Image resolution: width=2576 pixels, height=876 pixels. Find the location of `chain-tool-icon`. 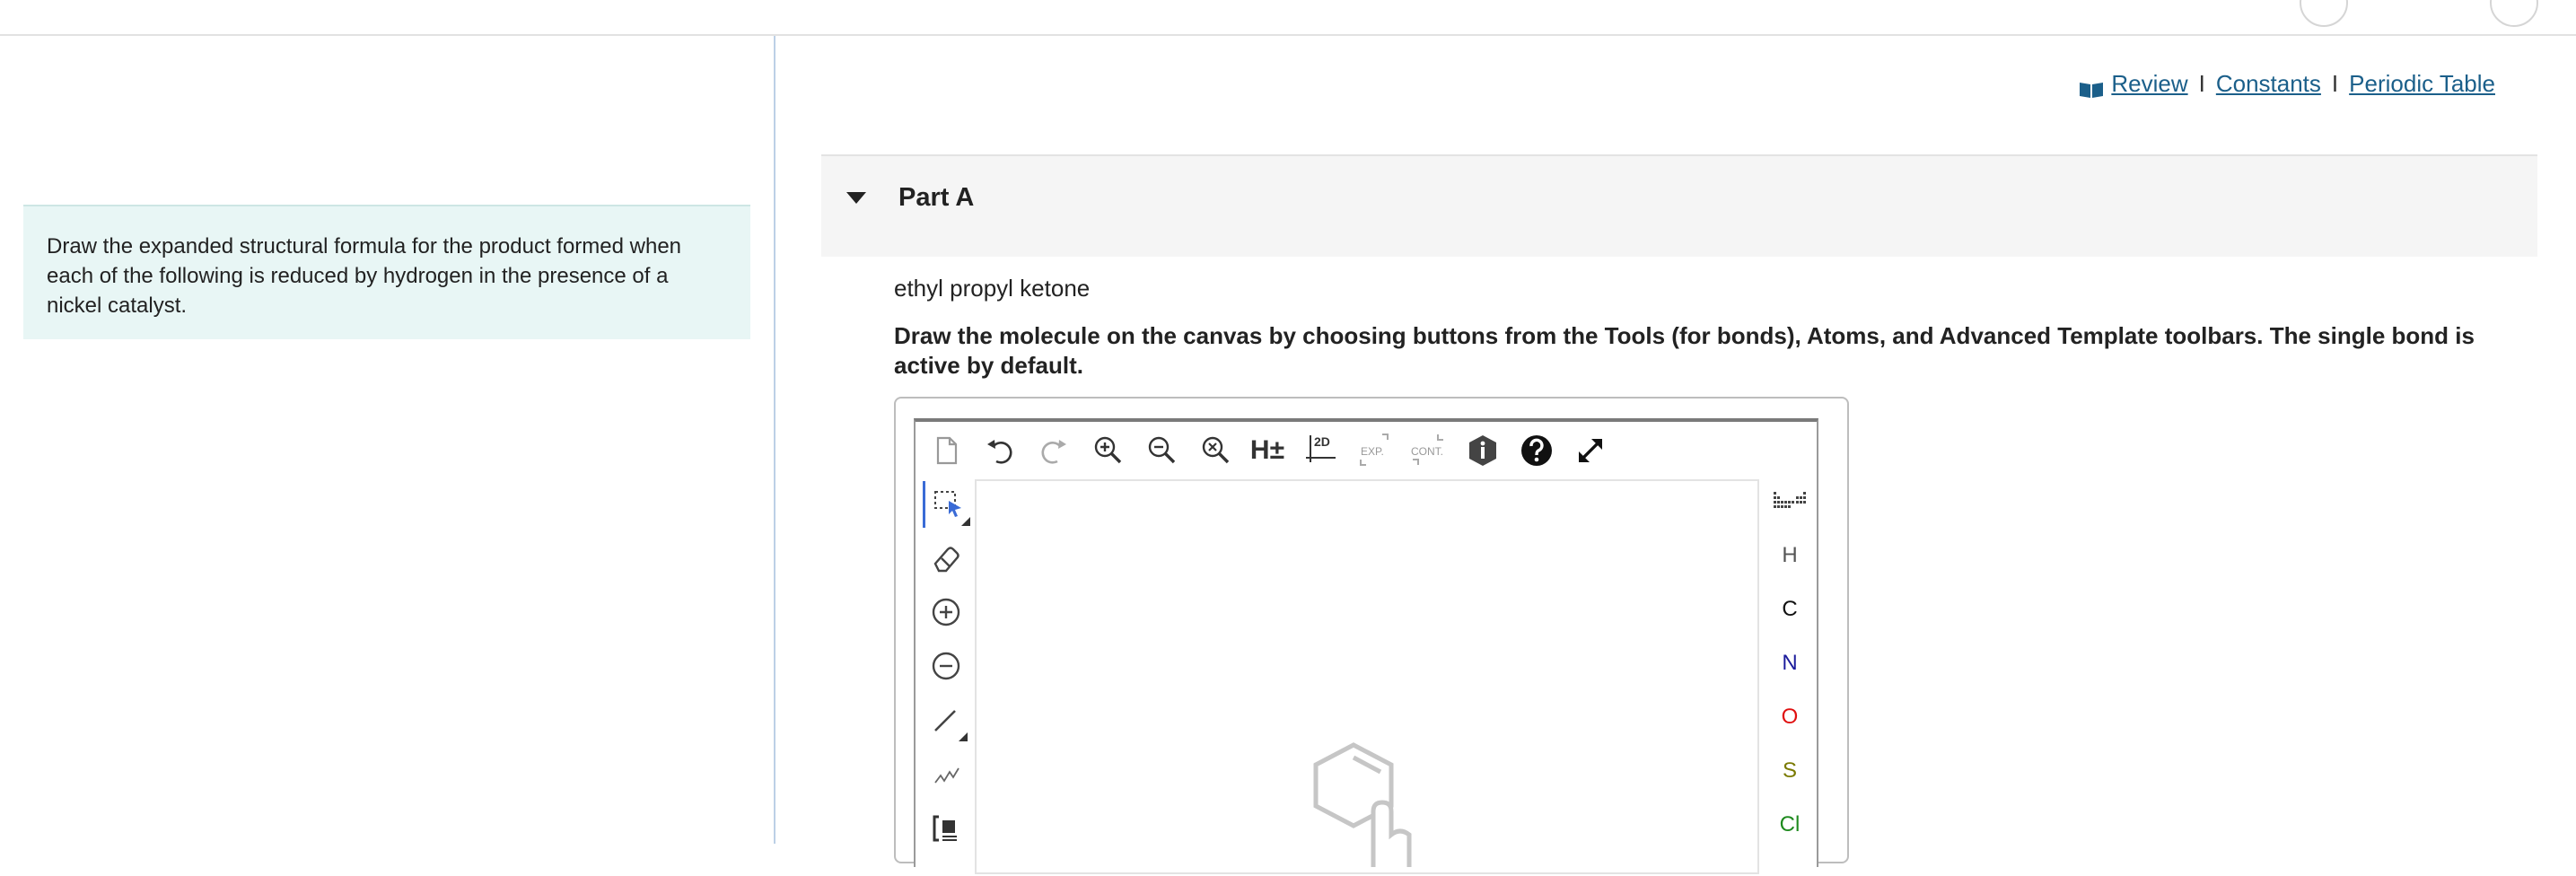

chain-tool-icon is located at coordinates (946, 773).